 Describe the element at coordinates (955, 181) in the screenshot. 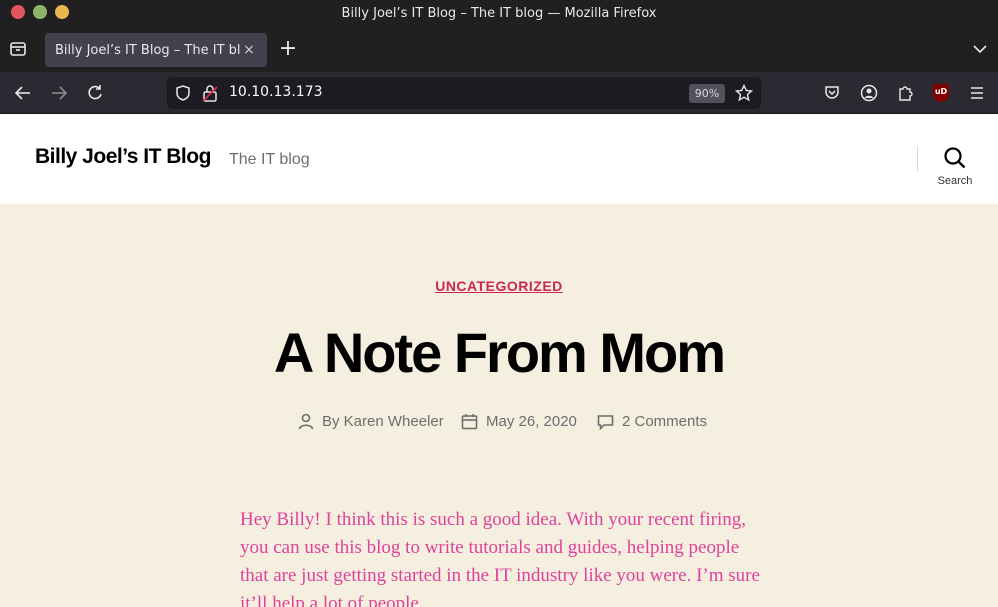

I see `search-label: Search` at that location.